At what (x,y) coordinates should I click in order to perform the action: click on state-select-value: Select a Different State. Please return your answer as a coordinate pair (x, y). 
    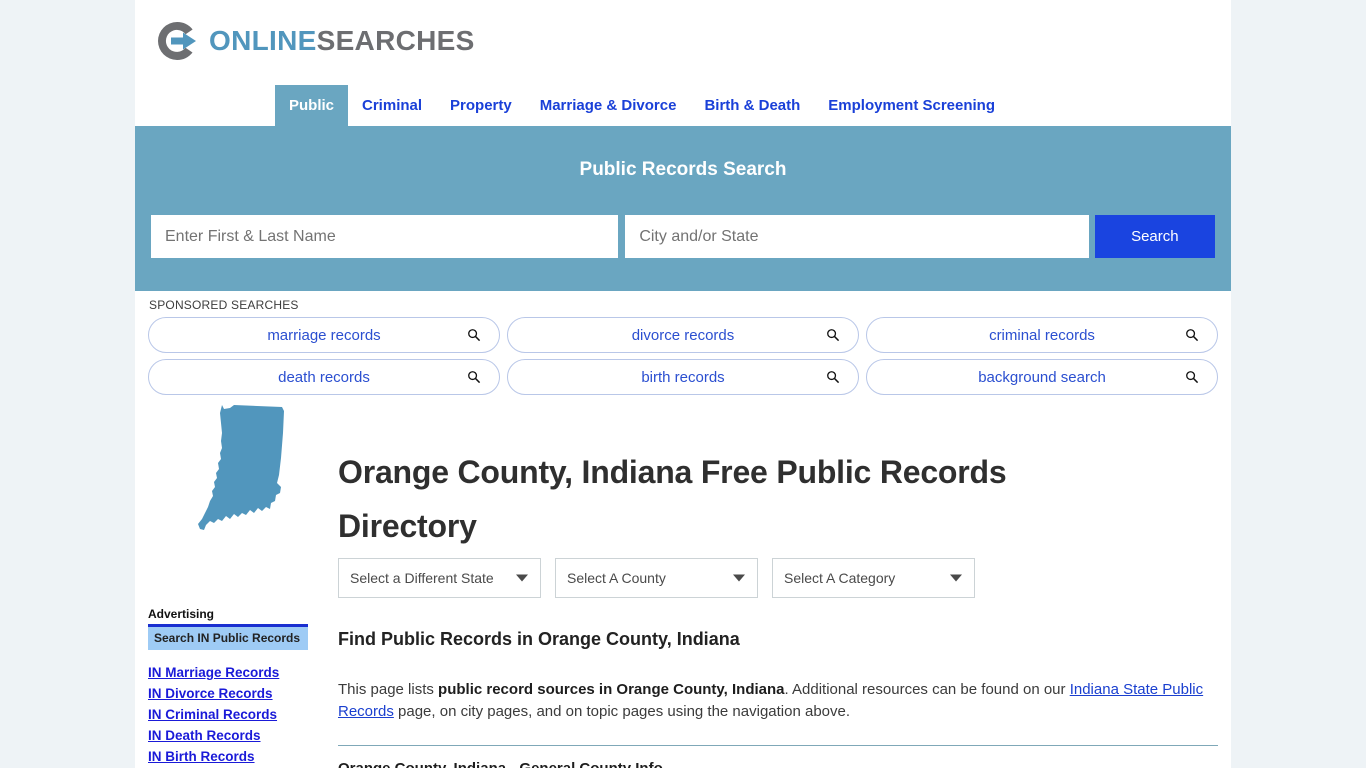
    Looking at the image, I should click on (422, 578).